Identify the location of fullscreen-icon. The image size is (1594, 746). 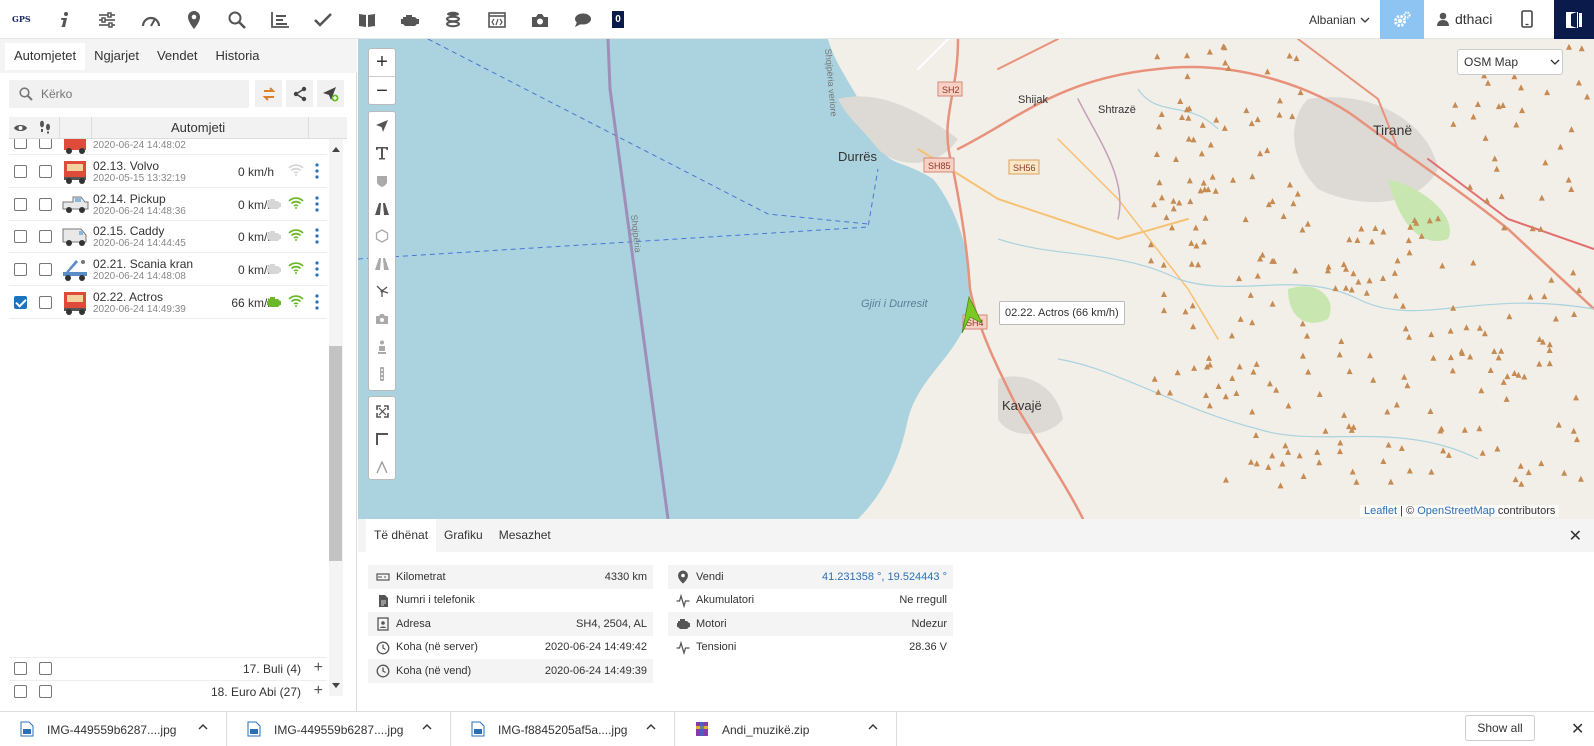
(382, 411).